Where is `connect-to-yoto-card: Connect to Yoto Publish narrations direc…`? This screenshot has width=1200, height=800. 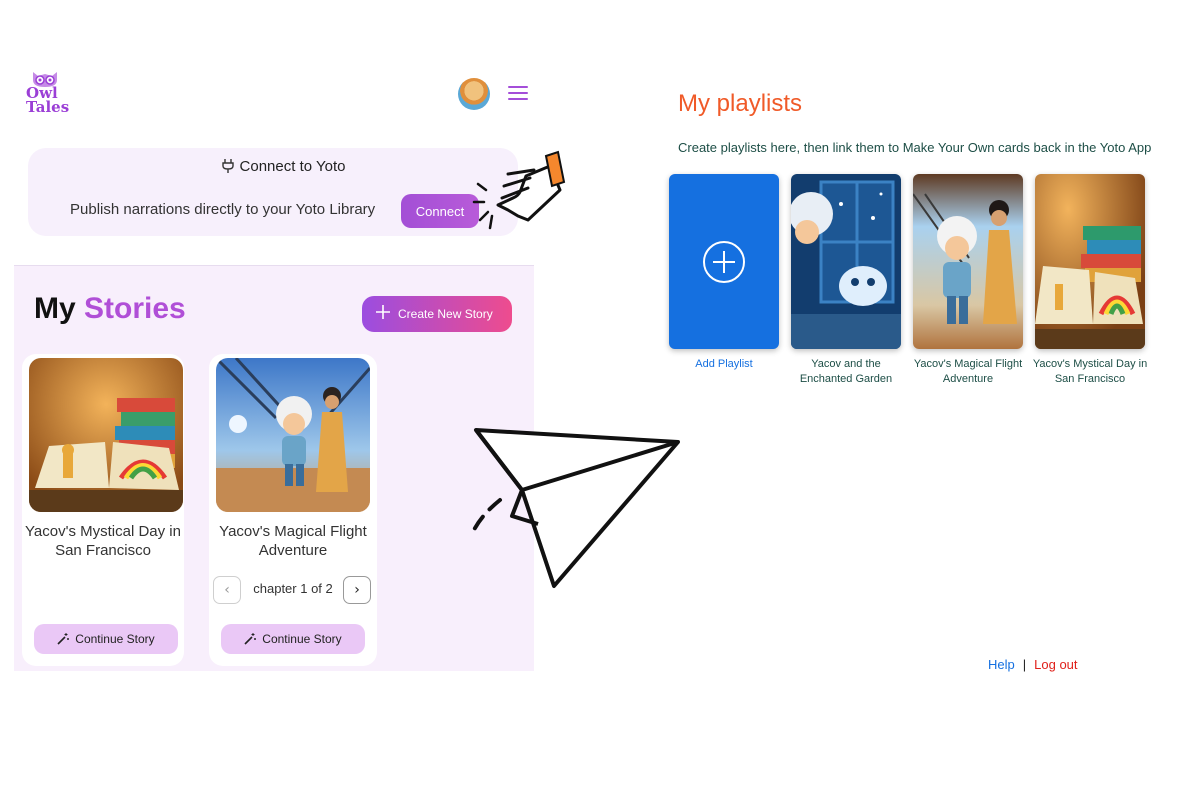 connect-to-yoto-card: Connect to Yoto Publish narrations direc… is located at coordinates (273, 192).